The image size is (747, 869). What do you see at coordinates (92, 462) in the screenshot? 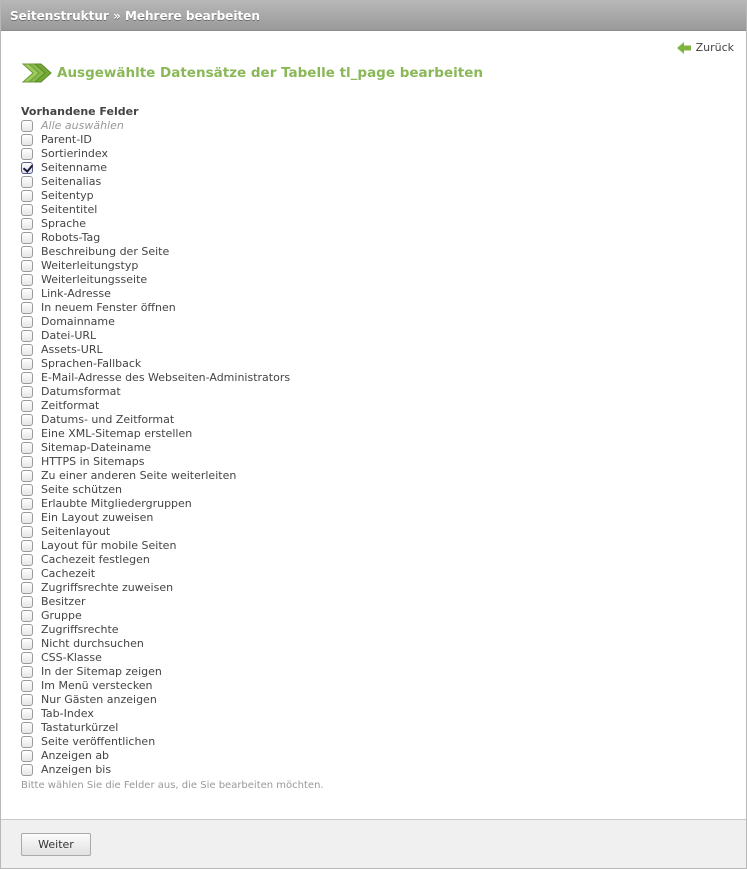
I see `field-option-label: HTTPS in Sitemaps` at bounding box center [92, 462].